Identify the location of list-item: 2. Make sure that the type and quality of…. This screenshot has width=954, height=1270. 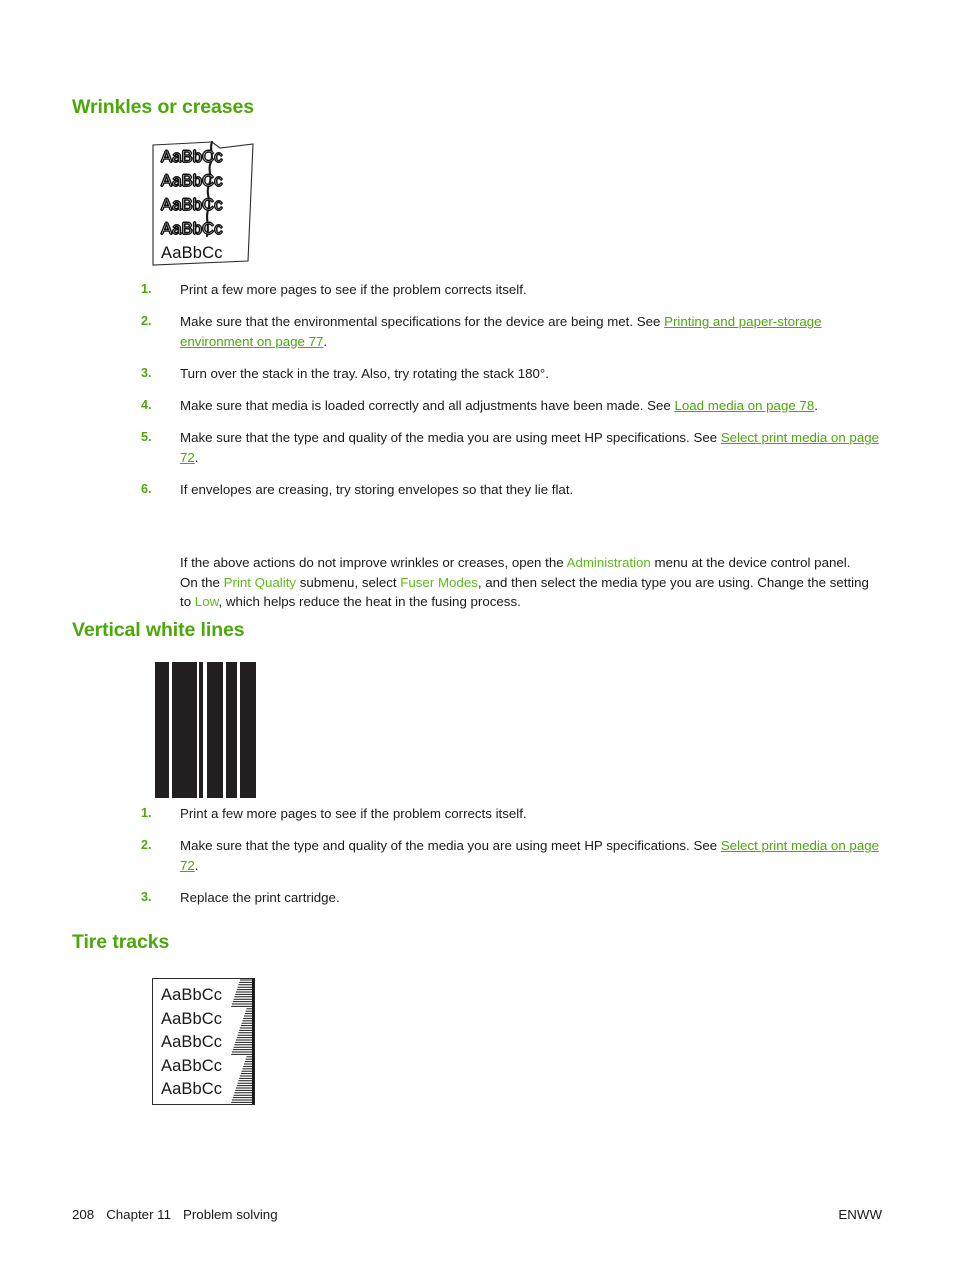
(504, 855).